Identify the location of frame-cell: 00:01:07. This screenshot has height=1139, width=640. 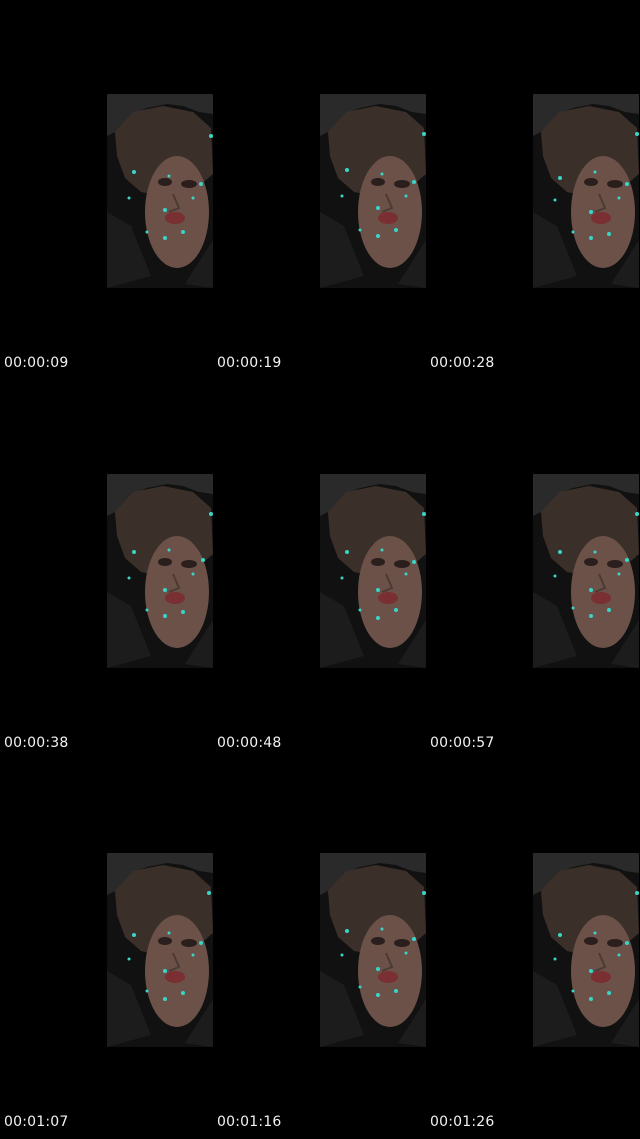
(106, 949).